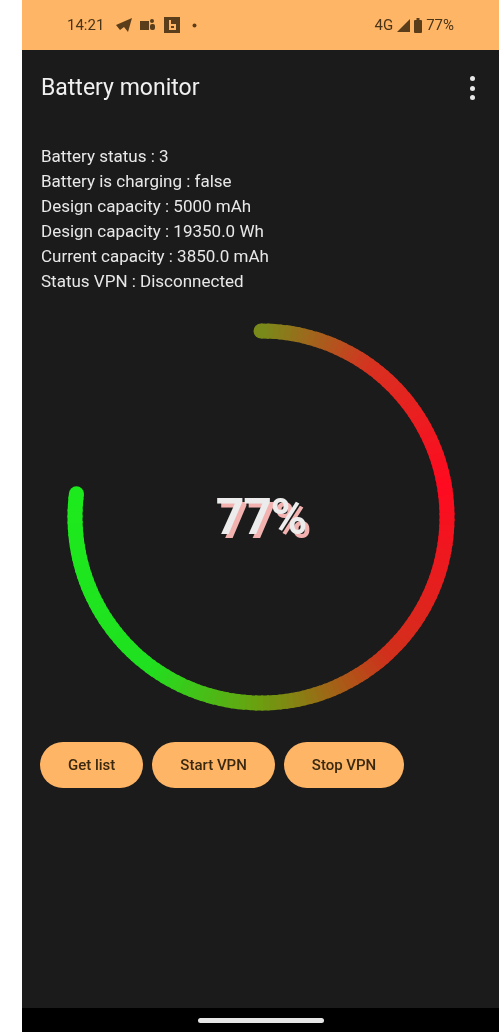 The image size is (501, 1032). What do you see at coordinates (260, 1020) in the screenshot?
I see `home-handle` at bounding box center [260, 1020].